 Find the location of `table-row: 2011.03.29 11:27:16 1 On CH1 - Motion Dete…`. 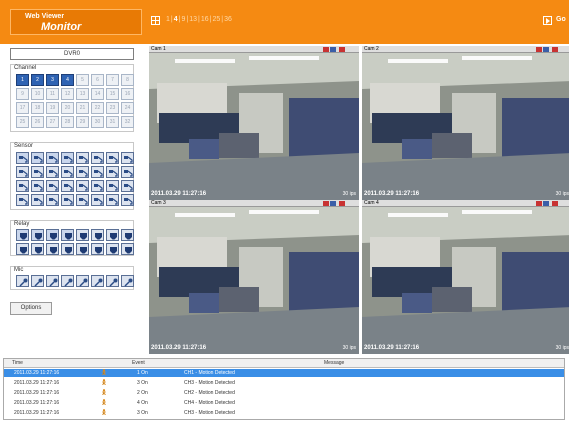

table-row: 2011.03.29 11:27:16 1 On CH1 - Motion Dete… is located at coordinates (284, 373).